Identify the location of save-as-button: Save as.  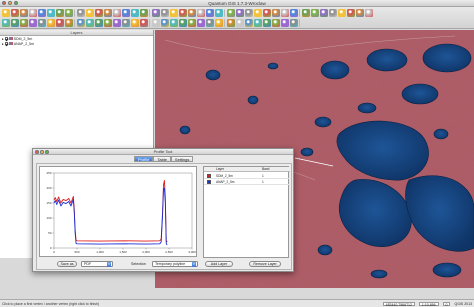
(67, 264).